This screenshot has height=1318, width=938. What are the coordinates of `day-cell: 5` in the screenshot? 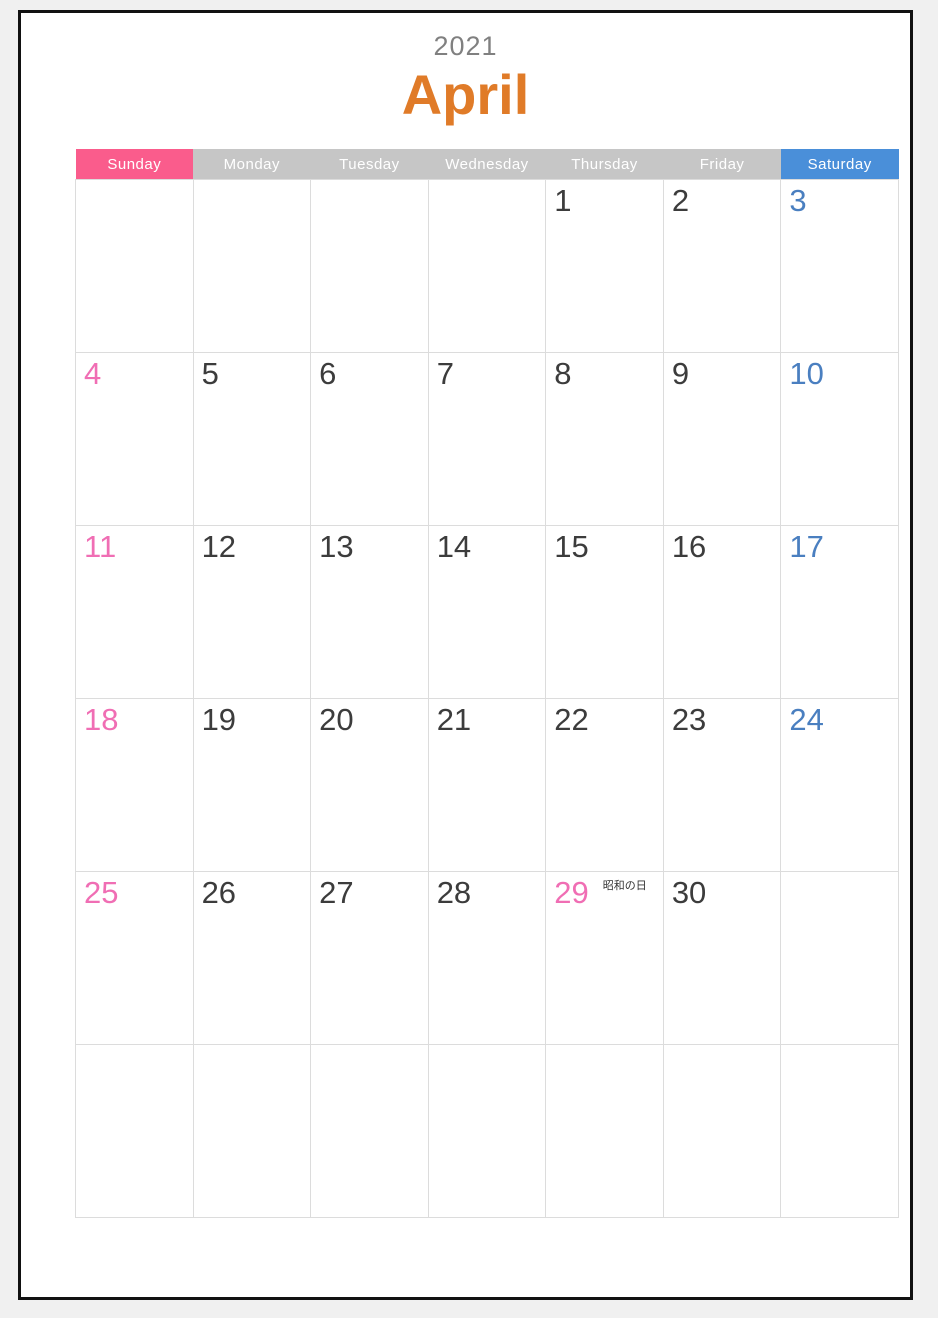 It's located at (252, 439).